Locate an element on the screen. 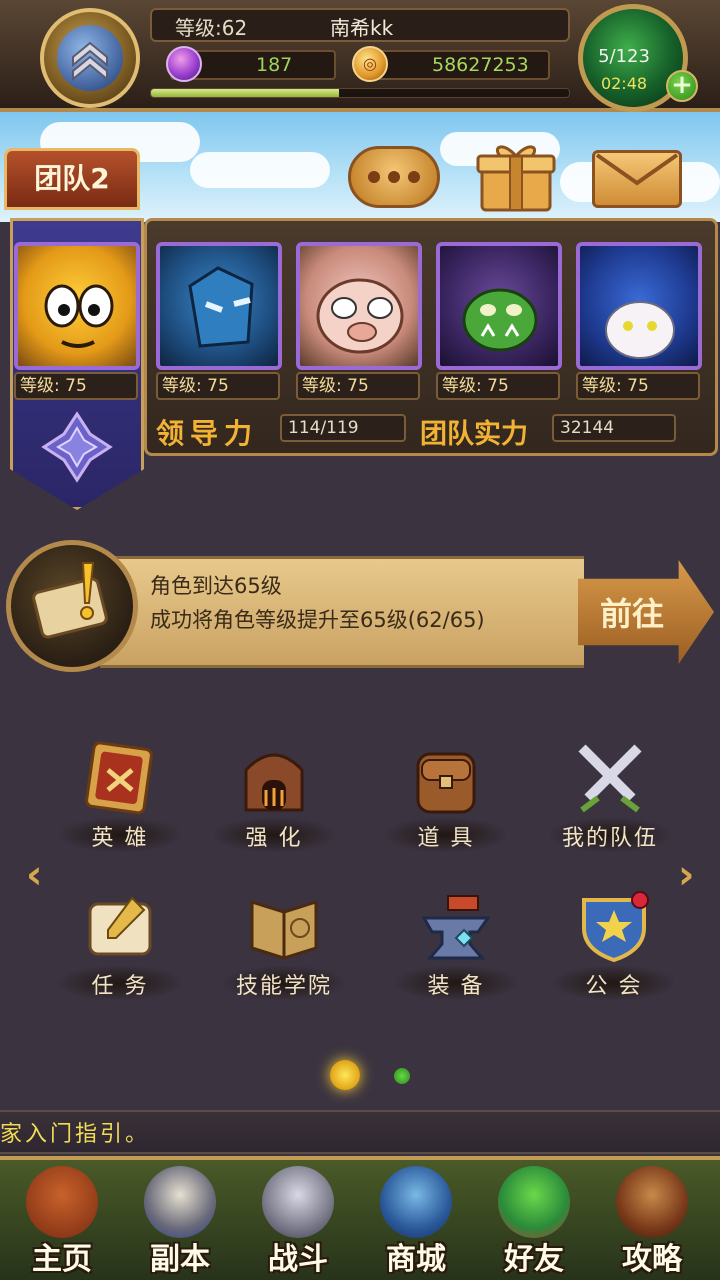 This screenshot has width=720, height=1280. menu-label: 英 雄 is located at coordinates (120, 838).